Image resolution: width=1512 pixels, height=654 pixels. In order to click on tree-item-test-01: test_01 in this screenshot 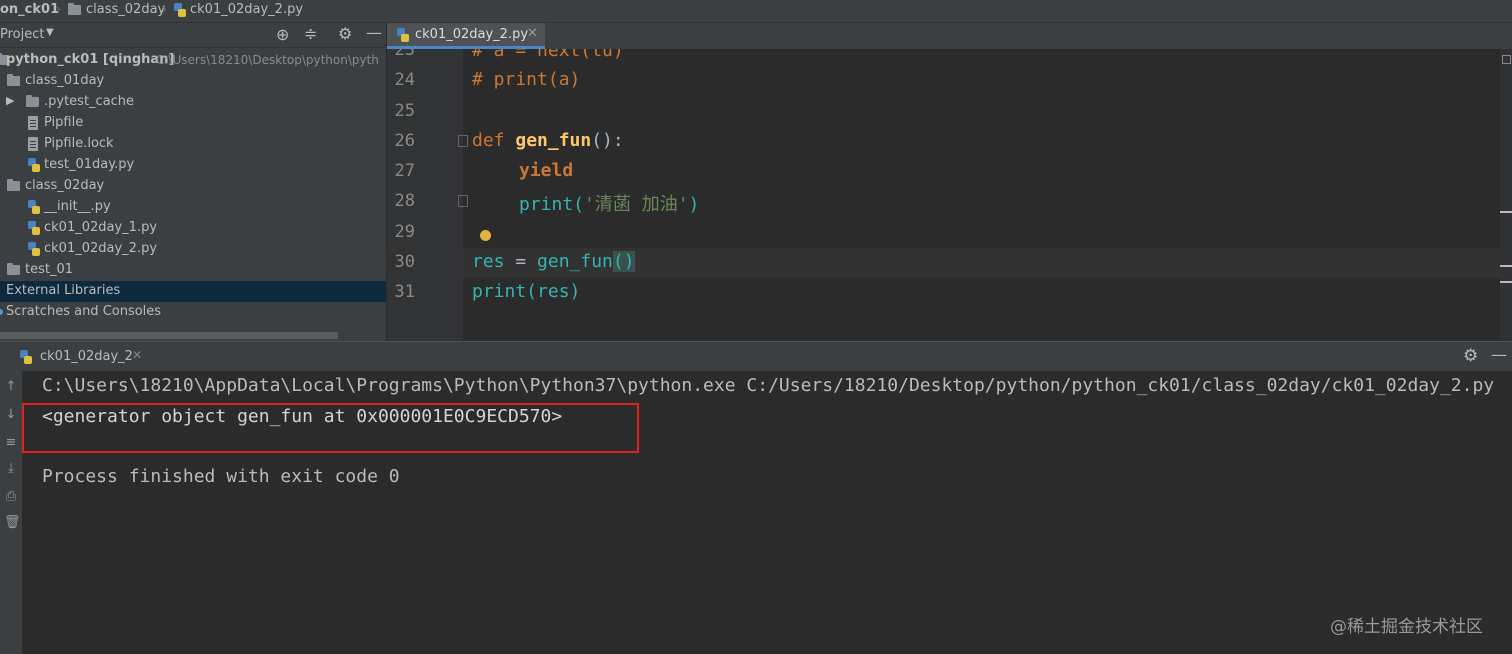, I will do `click(193, 270)`.